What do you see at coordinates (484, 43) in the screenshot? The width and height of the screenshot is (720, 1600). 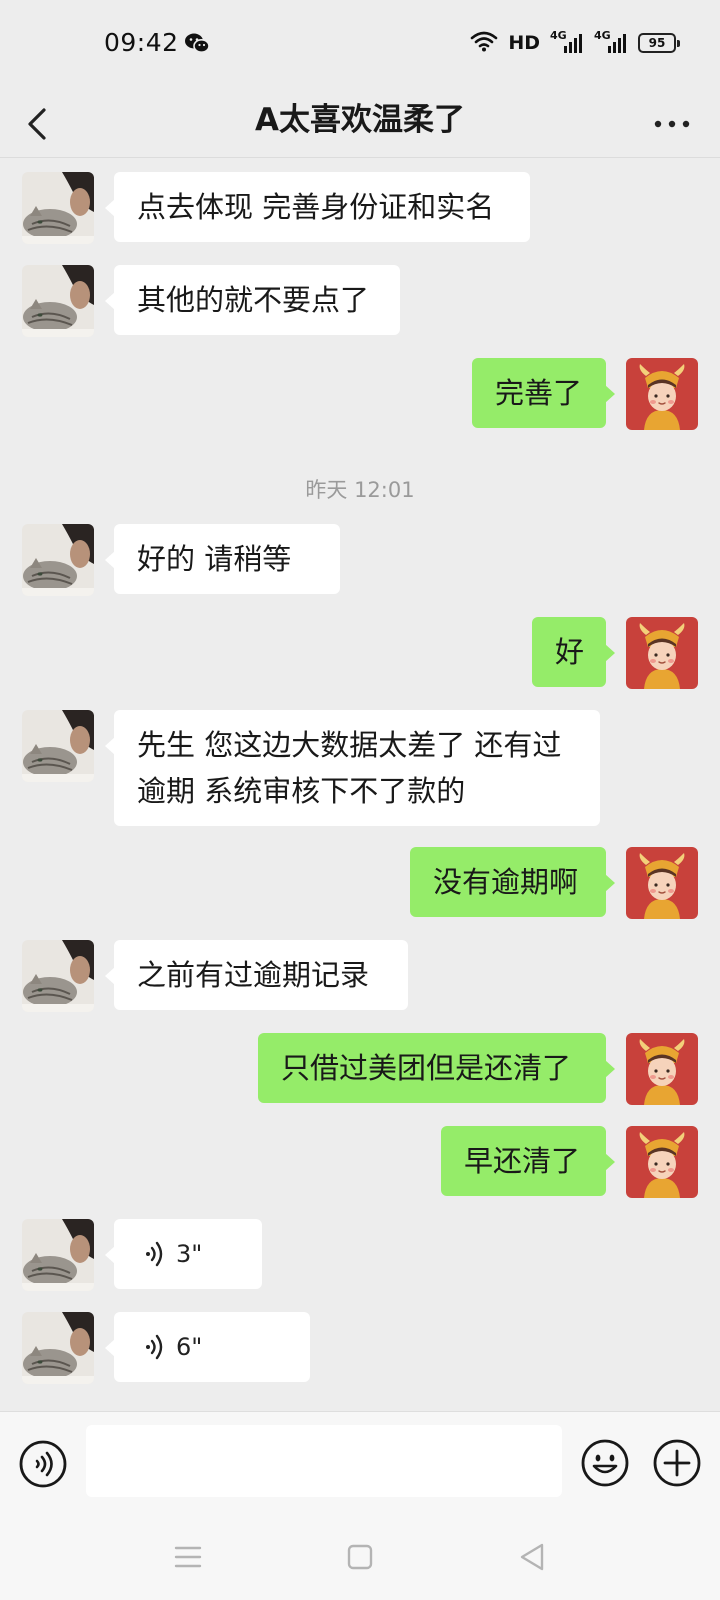 I see `wifi-icon` at bounding box center [484, 43].